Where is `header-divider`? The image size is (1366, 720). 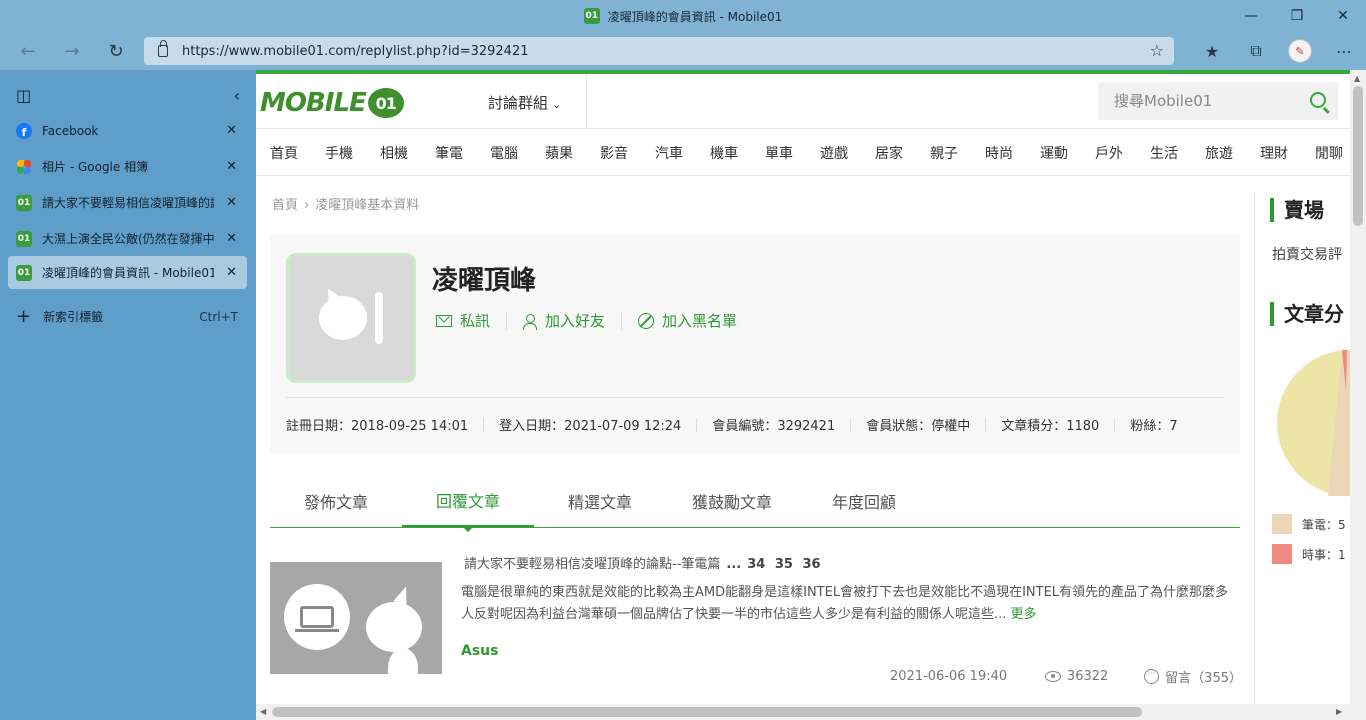
header-divider is located at coordinates (586, 101).